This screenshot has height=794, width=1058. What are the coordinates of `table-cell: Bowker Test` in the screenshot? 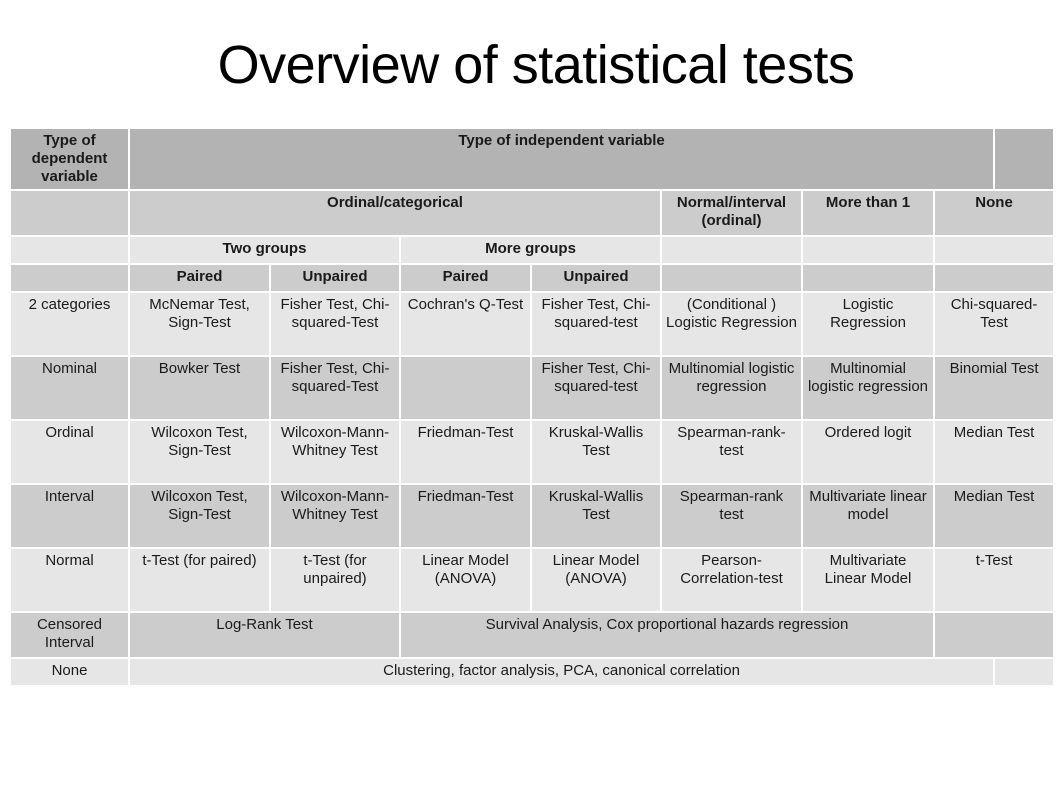 It's located at (199, 388).